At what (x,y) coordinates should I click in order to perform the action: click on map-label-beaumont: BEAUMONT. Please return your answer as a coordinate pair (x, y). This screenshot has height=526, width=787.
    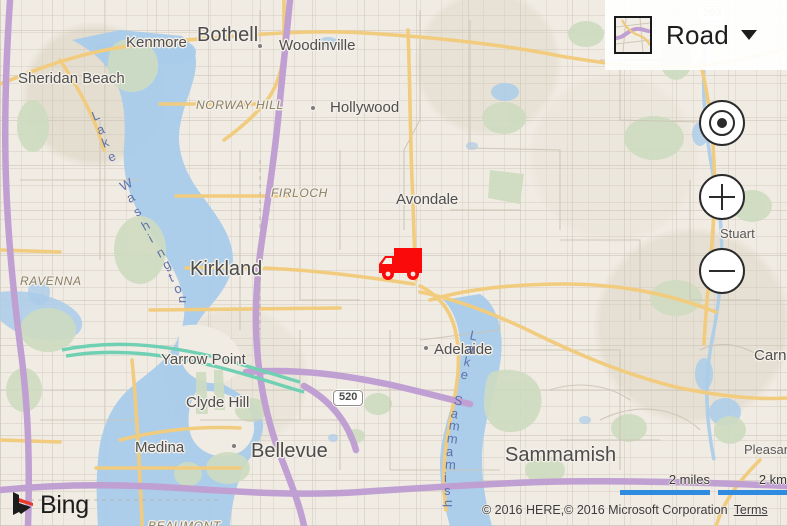
    Looking at the image, I should click on (184, 522).